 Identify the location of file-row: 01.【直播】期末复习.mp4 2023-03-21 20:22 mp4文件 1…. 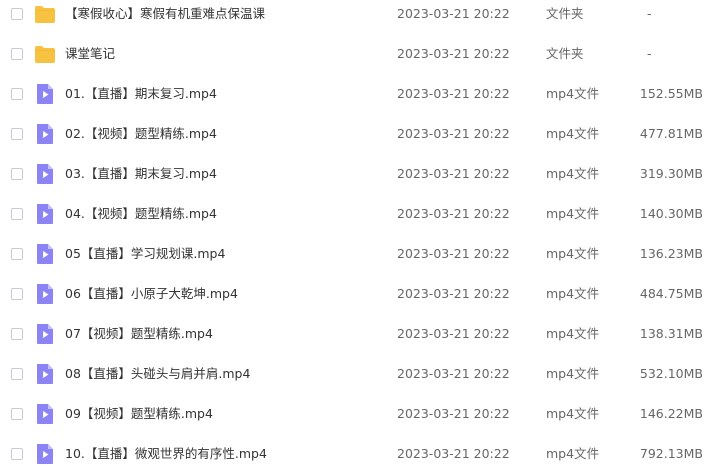
(359, 95).